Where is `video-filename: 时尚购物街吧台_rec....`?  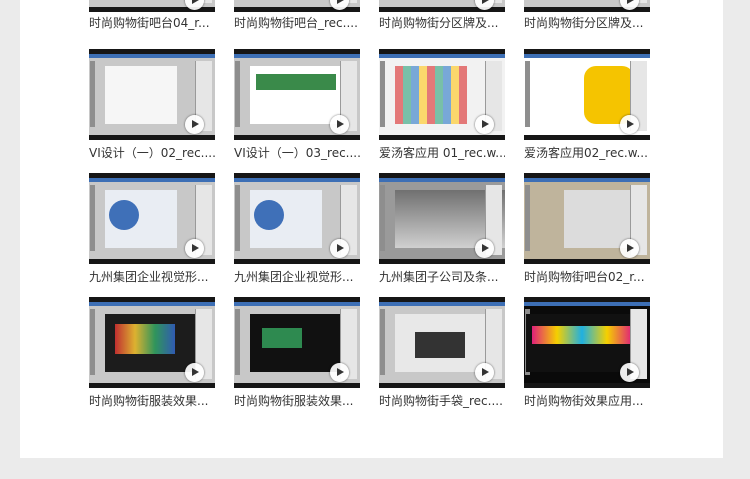
video-filename: 时尚购物街吧台_rec.... is located at coordinates (297, 23).